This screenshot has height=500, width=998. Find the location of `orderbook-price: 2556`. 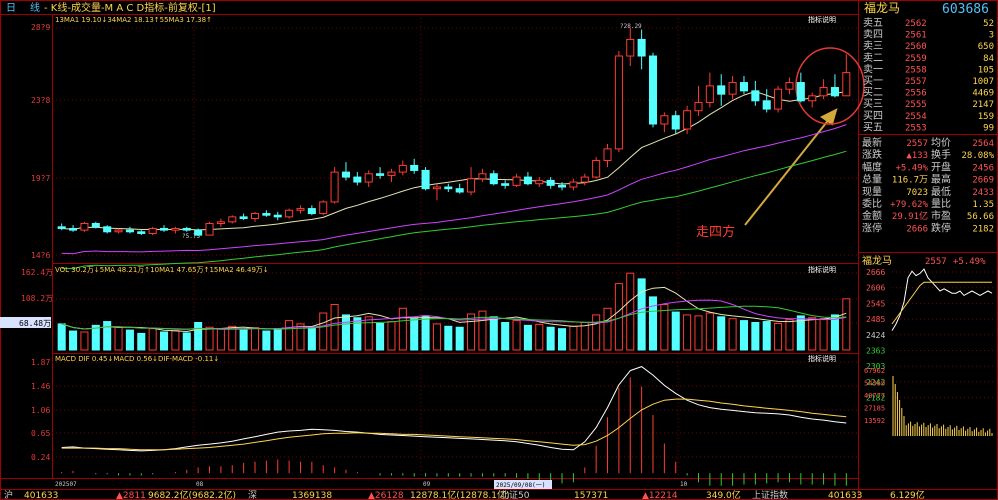

orderbook-price: 2556 is located at coordinates (916, 94).